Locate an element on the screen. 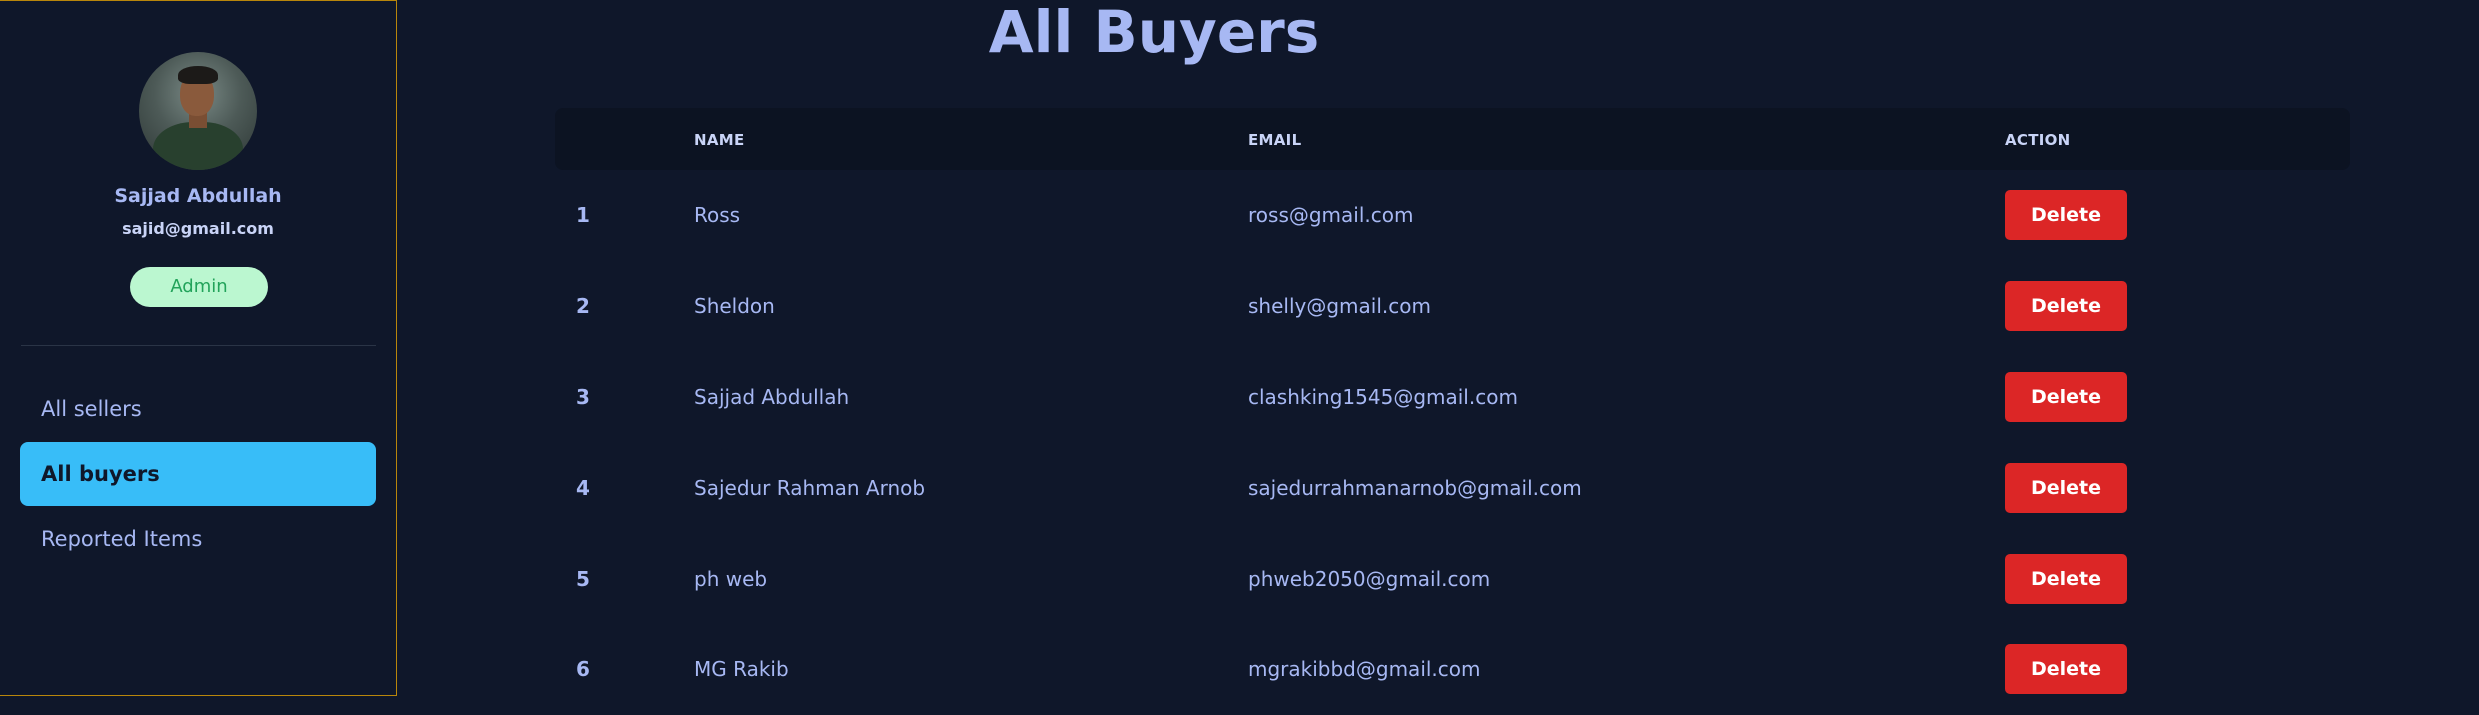  role-badge: Admin is located at coordinates (199, 287).